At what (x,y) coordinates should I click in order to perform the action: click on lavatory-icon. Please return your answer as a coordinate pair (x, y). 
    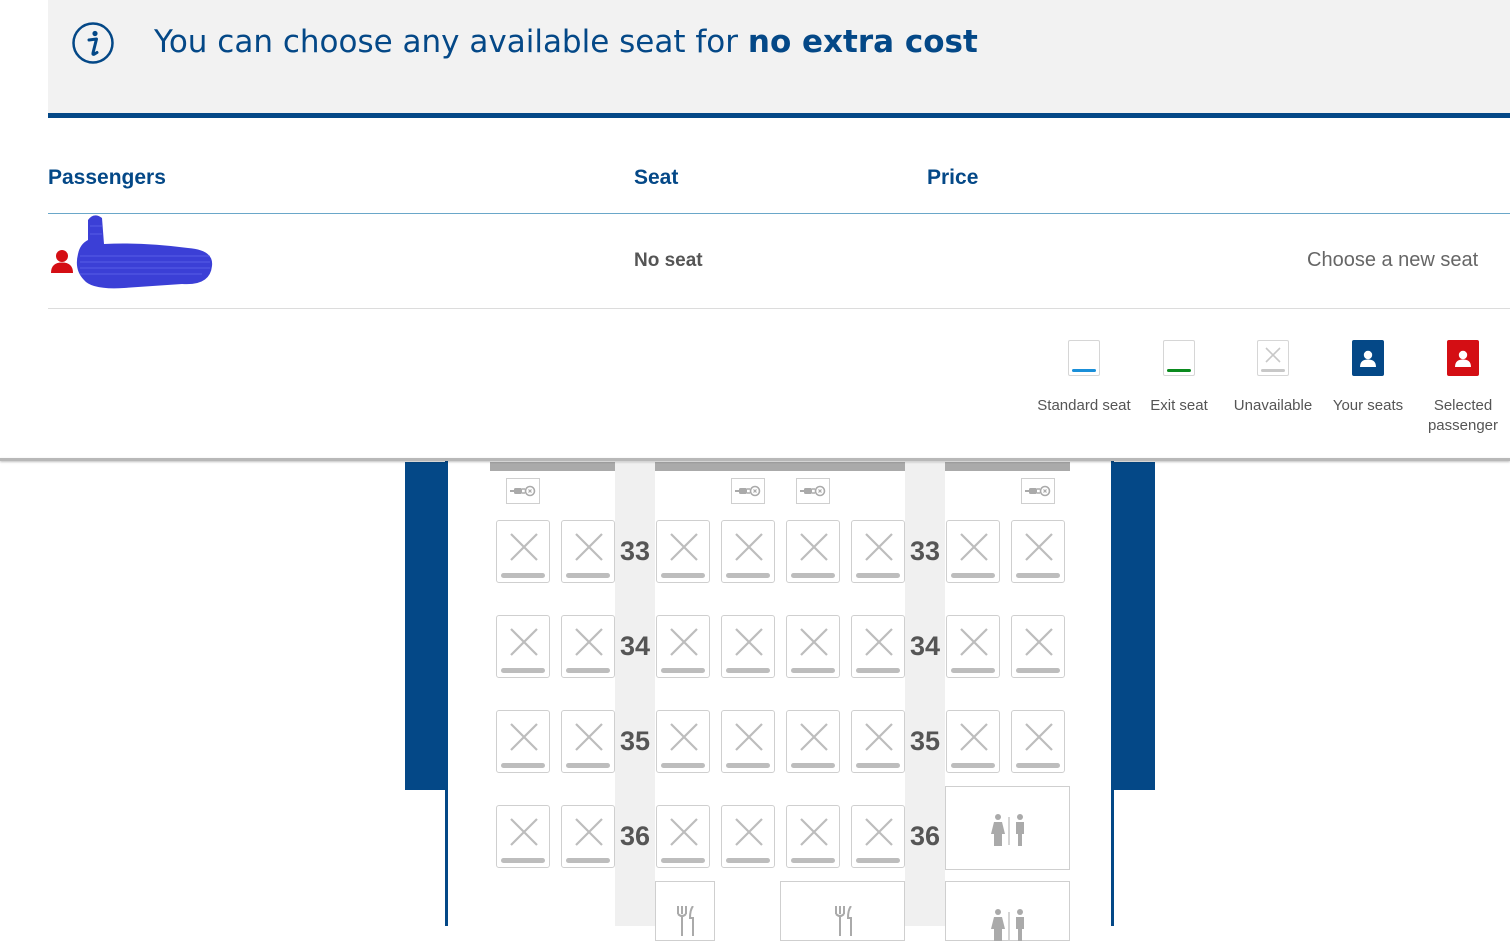
    Looking at the image, I should click on (1007, 828).